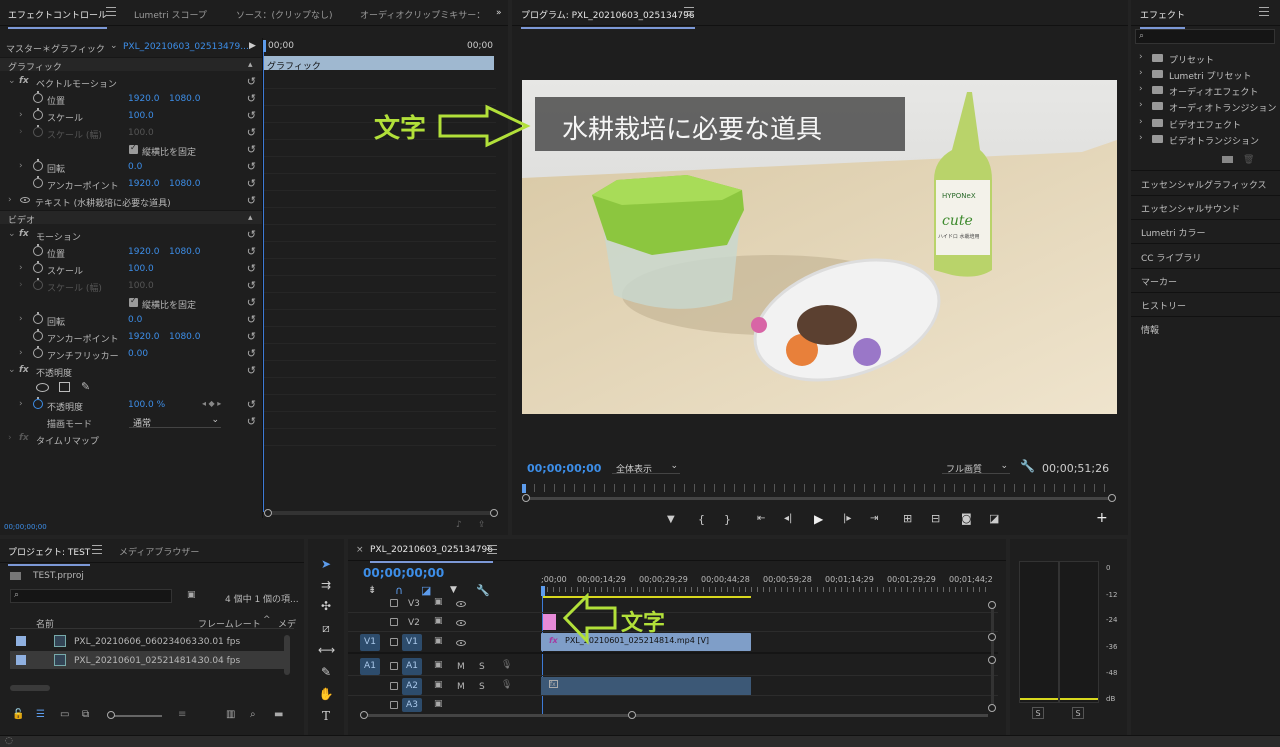 Image resolution: width=1280 pixels, height=747 pixels. What do you see at coordinates (9, 741) in the screenshot?
I see `status-icon: ◌` at bounding box center [9, 741].